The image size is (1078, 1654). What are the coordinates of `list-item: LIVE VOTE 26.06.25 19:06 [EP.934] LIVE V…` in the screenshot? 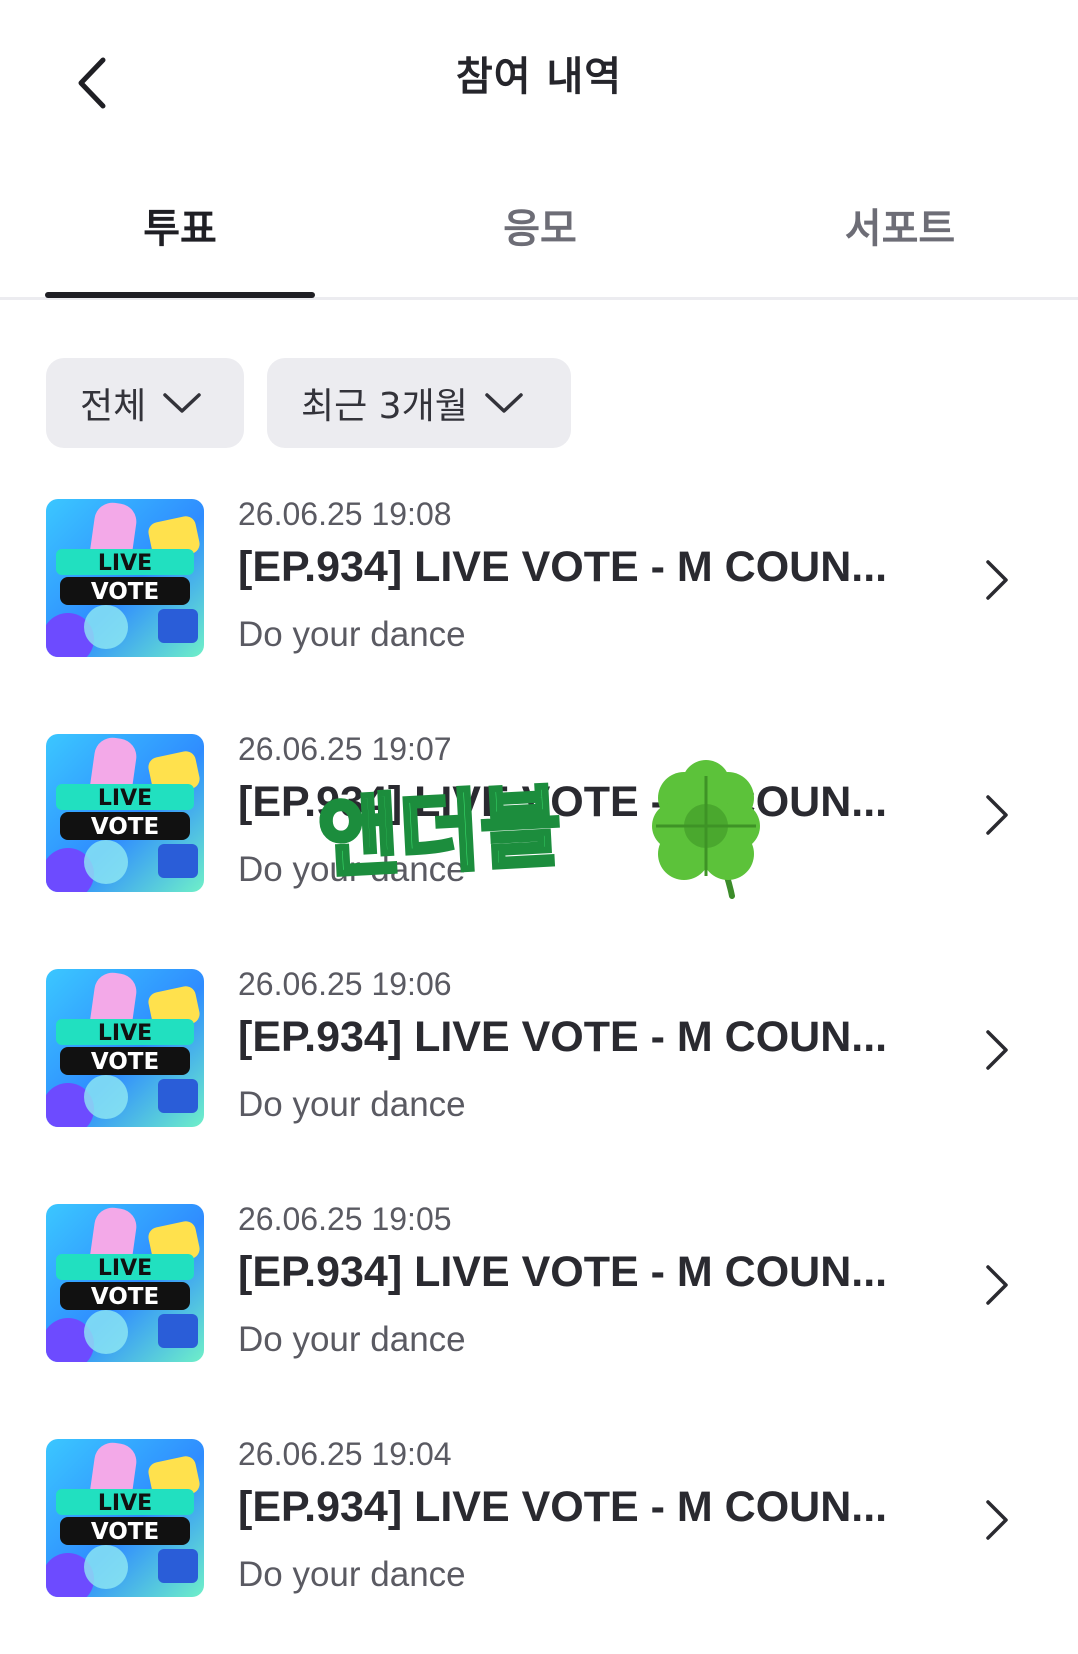 It's located at (539, 1060).